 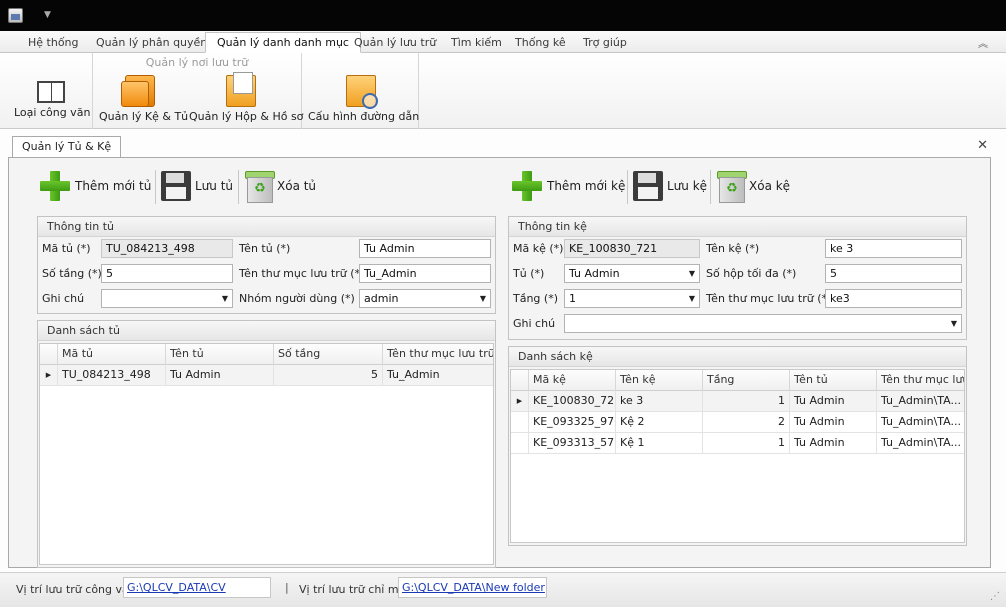 What do you see at coordinates (425, 248) in the screenshot?
I see `ten-tu-field: Tu Admin` at bounding box center [425, 248].